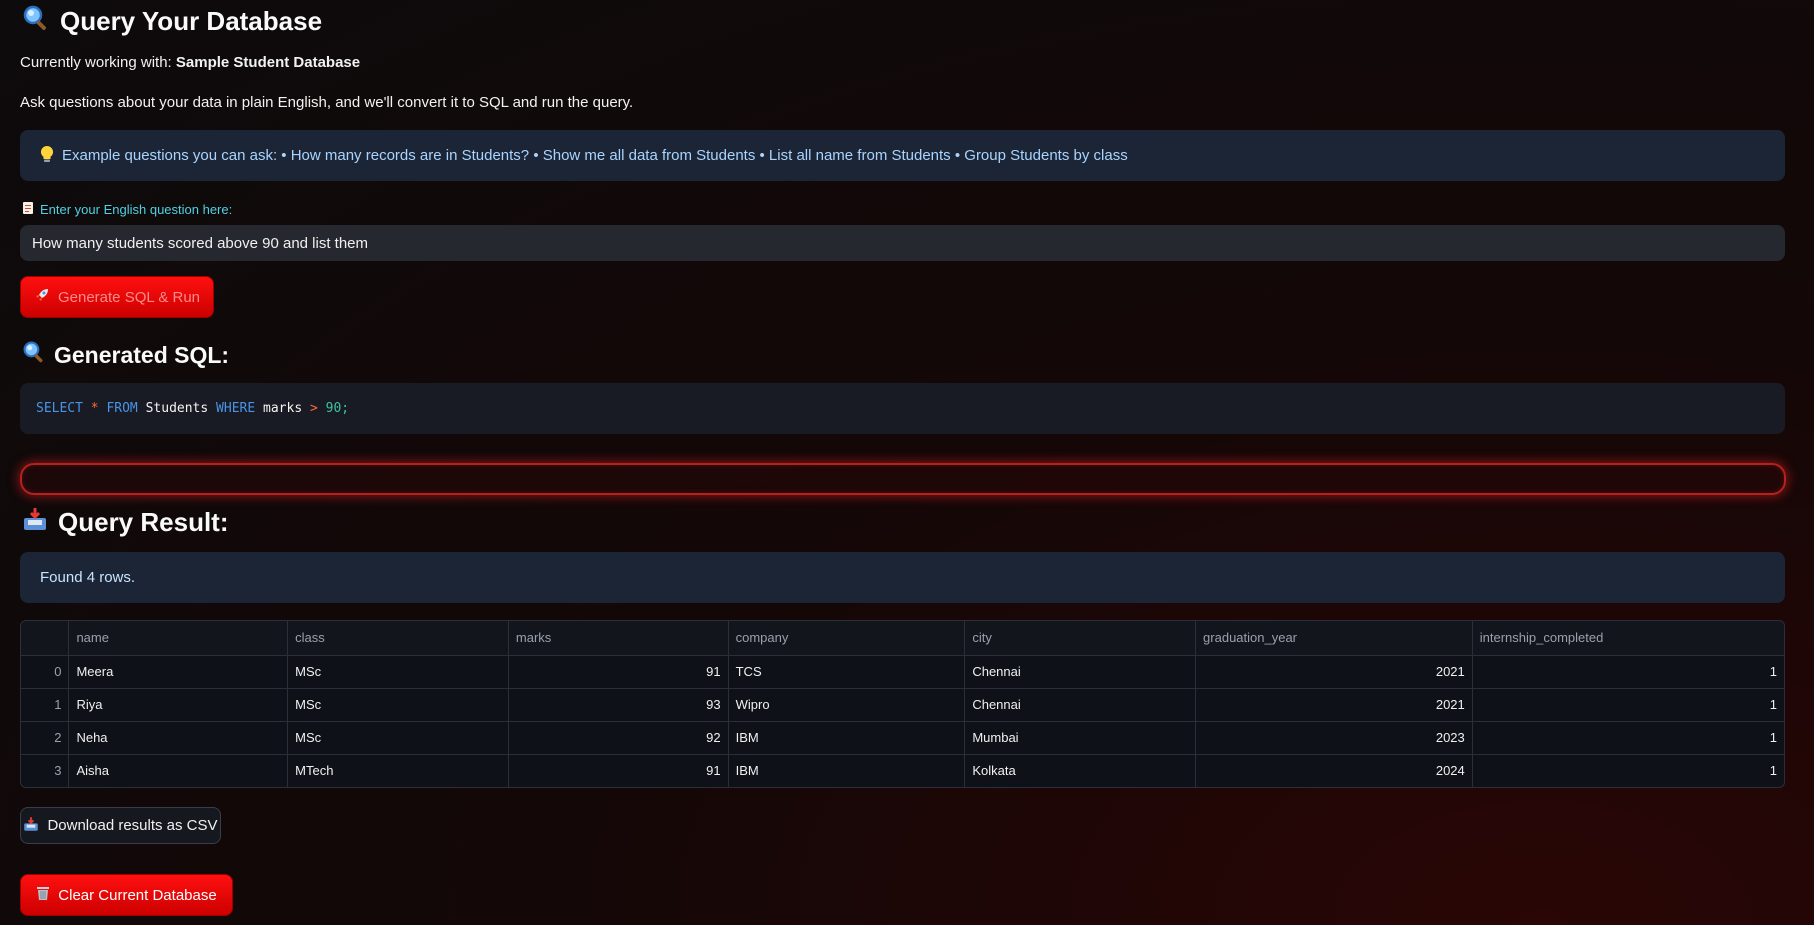 Image resolution: width=1814 pixels, height=925 pixels. I want to click on sql-code-block: SELECT * FROM Students WHERE marks > 90;, so click(902, 408).